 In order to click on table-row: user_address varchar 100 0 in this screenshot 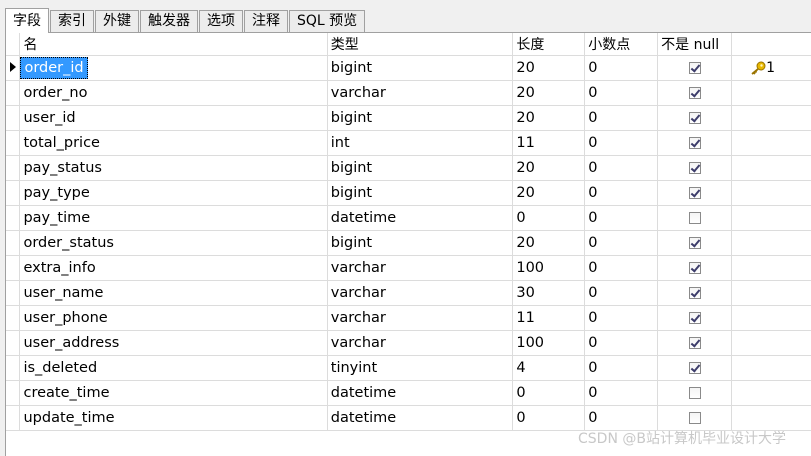, I will do `click(408, 343)`.